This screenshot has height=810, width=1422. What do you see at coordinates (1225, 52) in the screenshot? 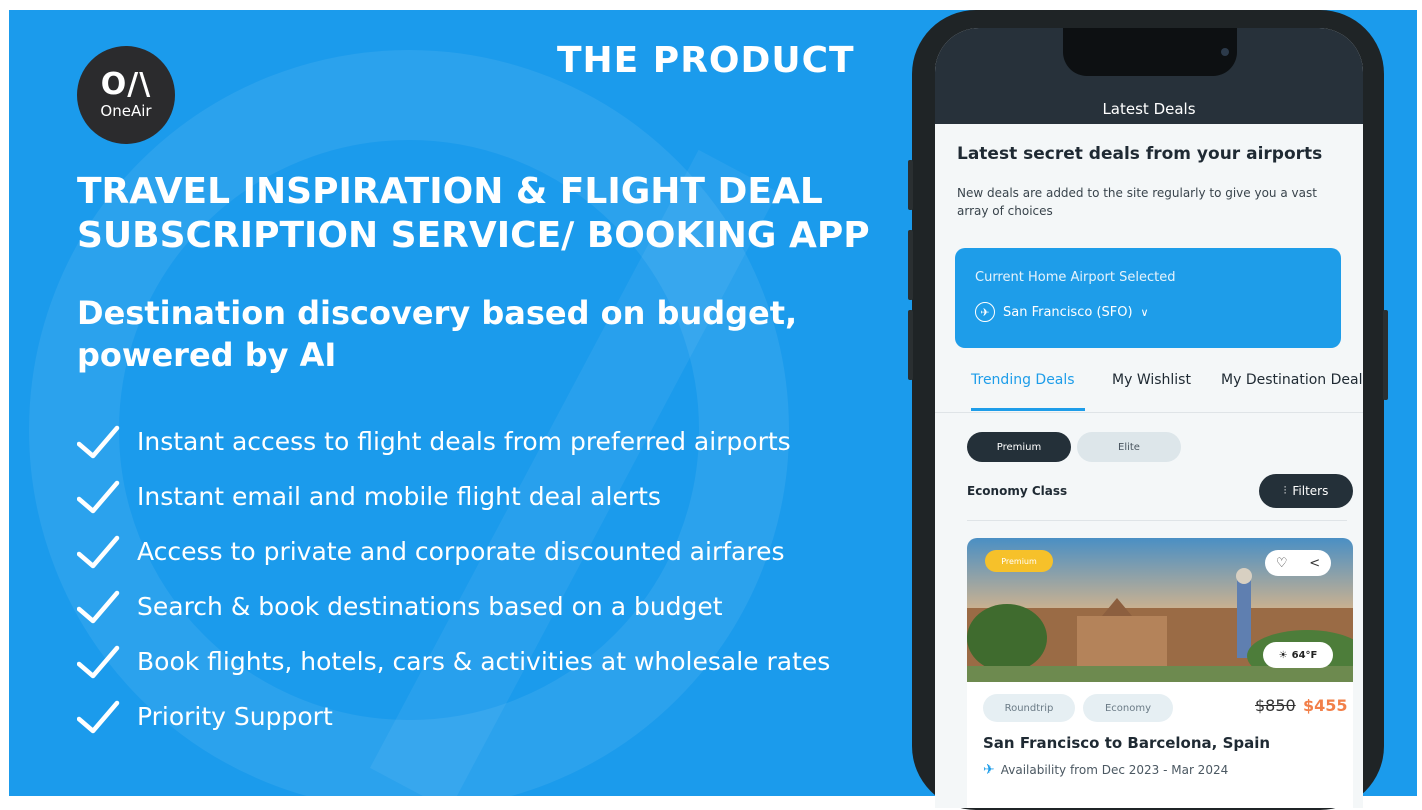
I see `camera-icon` at bounding box center [1225, 52].